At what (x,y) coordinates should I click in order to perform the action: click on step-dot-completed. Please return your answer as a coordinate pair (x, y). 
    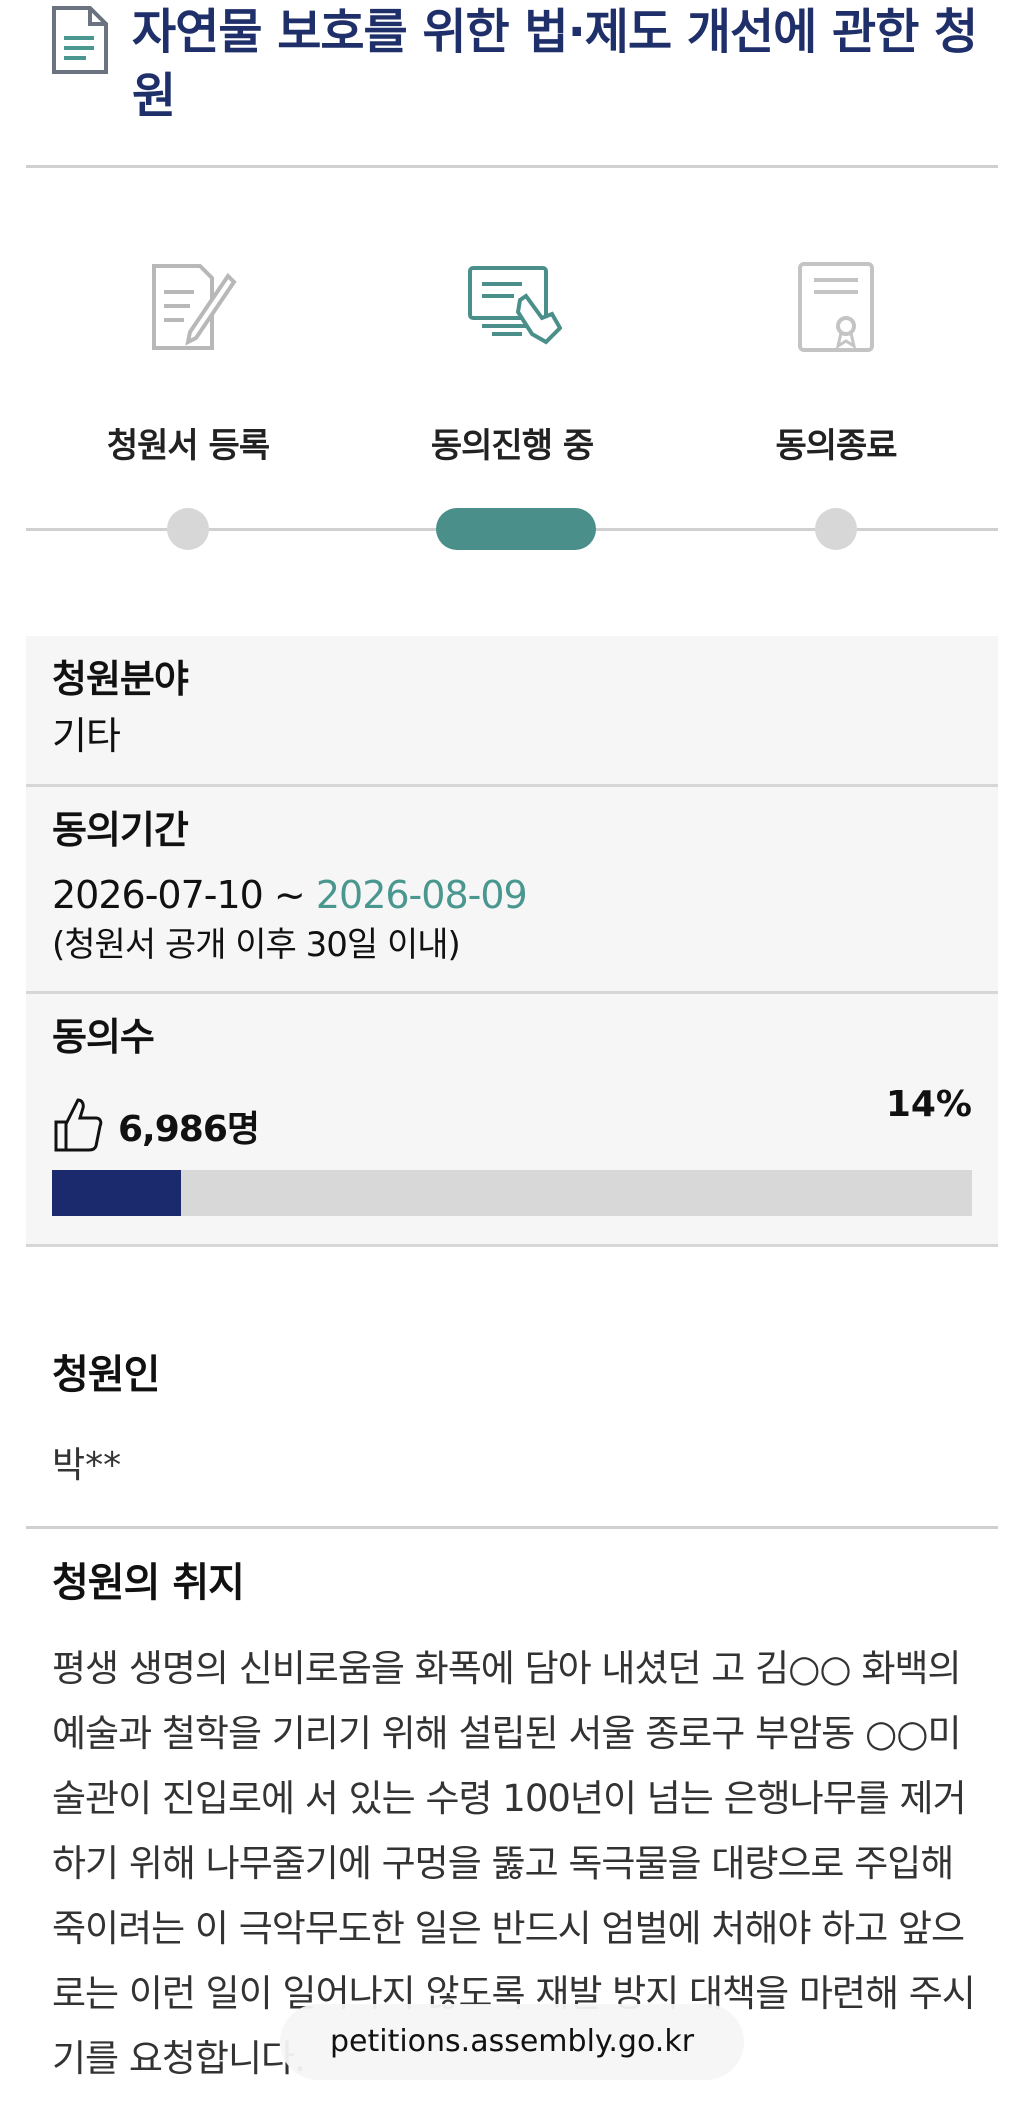
    Looking at the image, I should click on (836, 529).